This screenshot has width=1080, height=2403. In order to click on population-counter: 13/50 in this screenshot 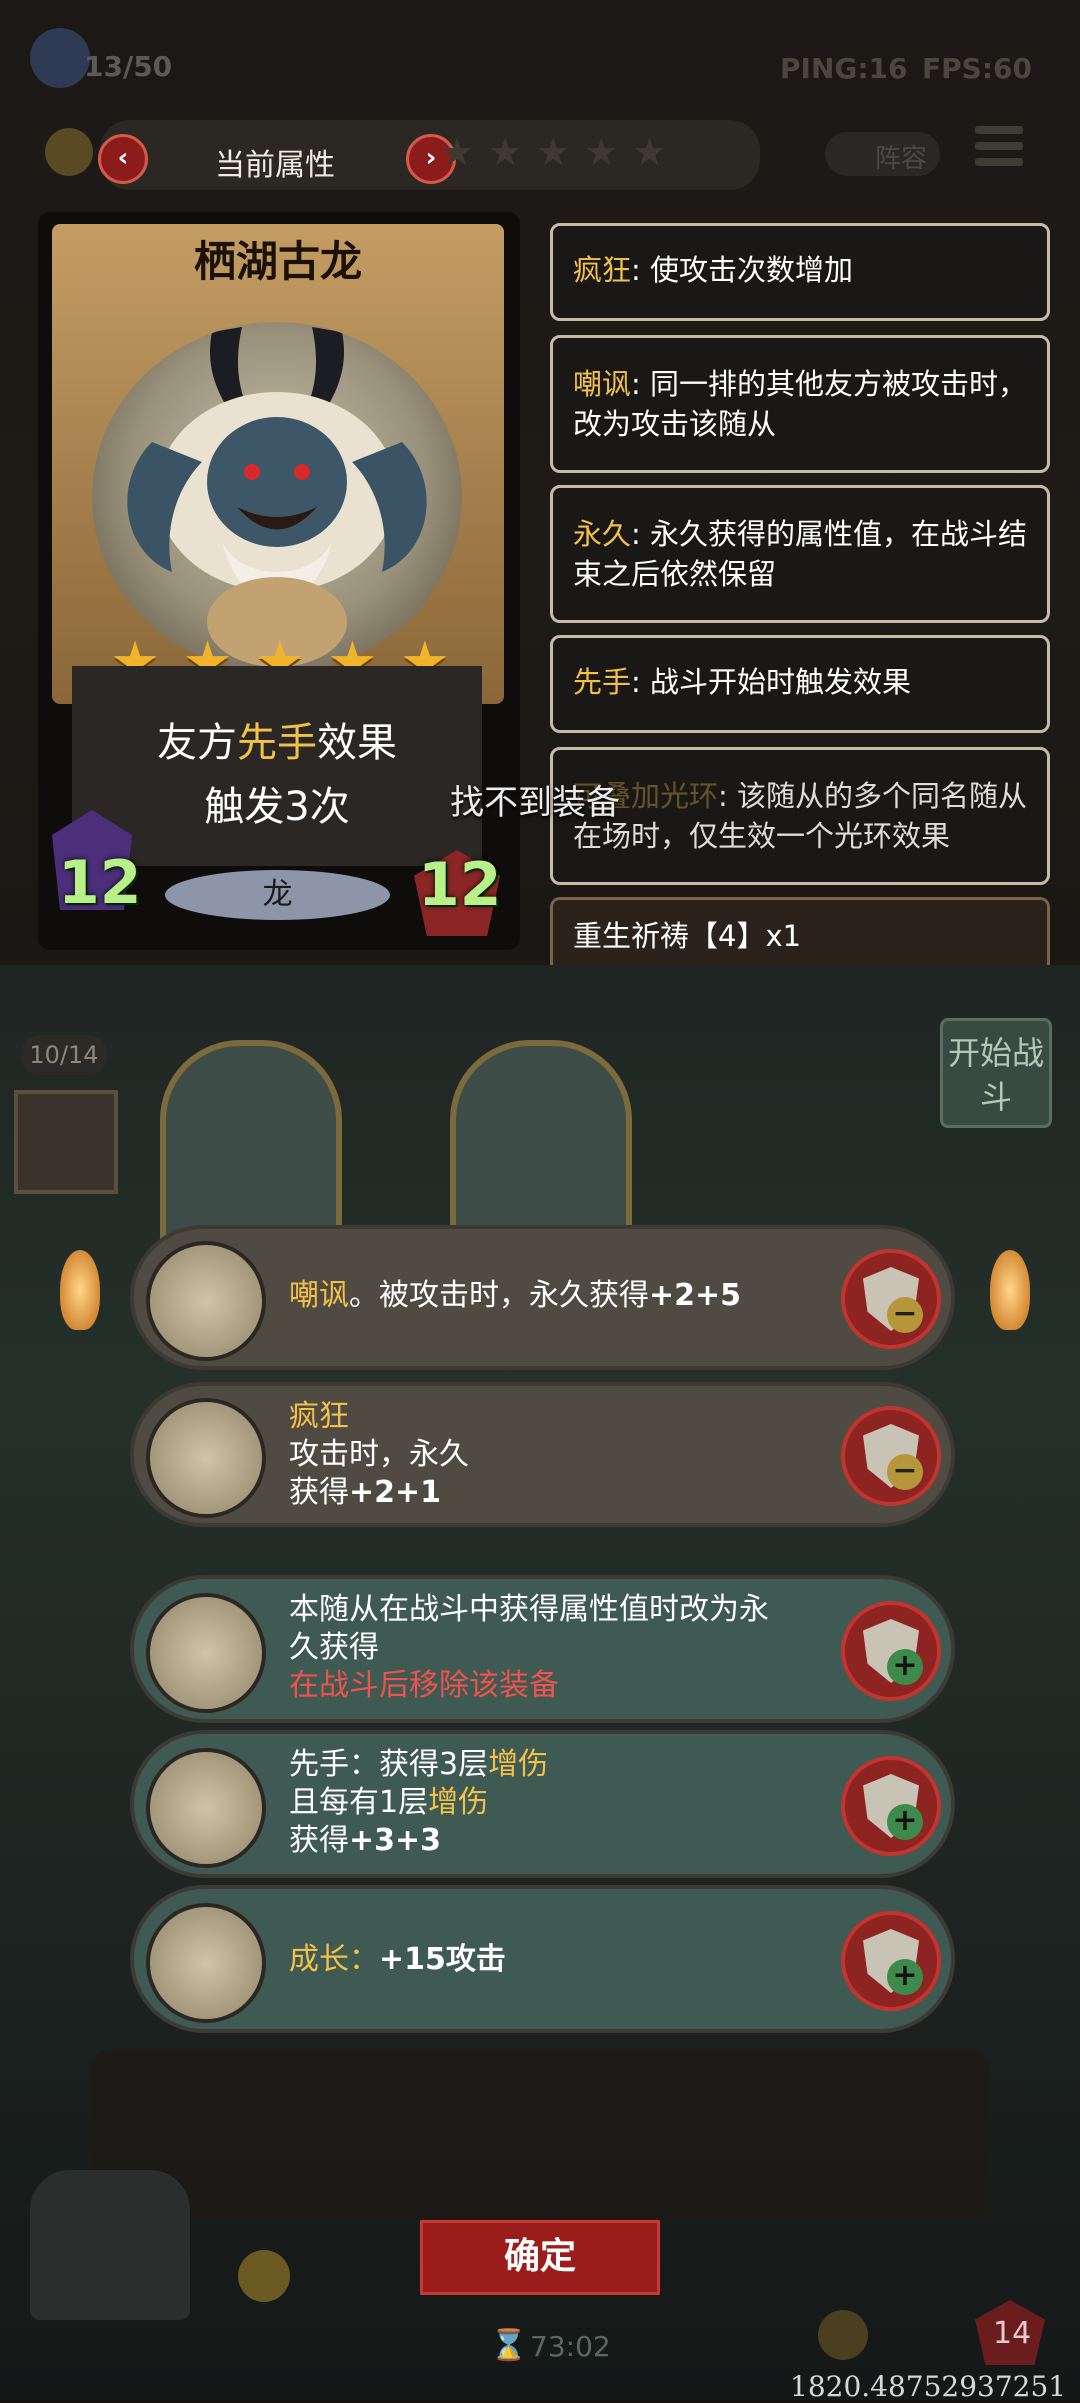, I will do `click(128, 66)`.